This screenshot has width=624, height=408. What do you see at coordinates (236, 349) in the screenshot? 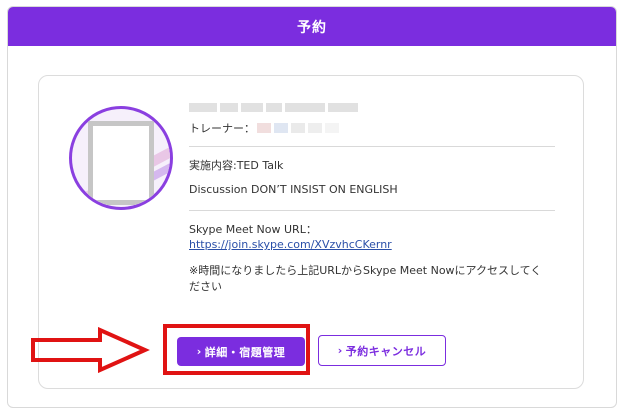
I see `highlight-box` at bounding box center [236, 349].